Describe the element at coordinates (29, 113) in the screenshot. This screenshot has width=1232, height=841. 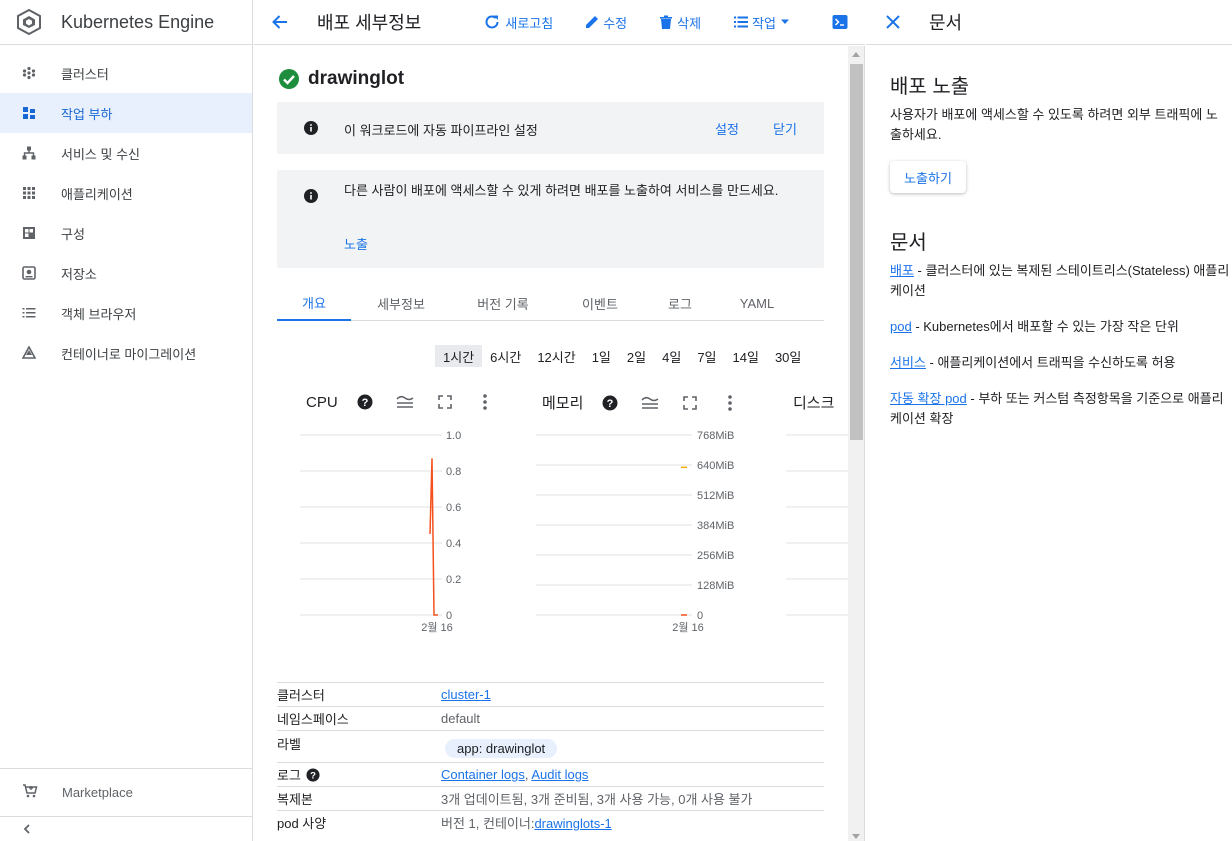
I see `workloads-icon` at that location.